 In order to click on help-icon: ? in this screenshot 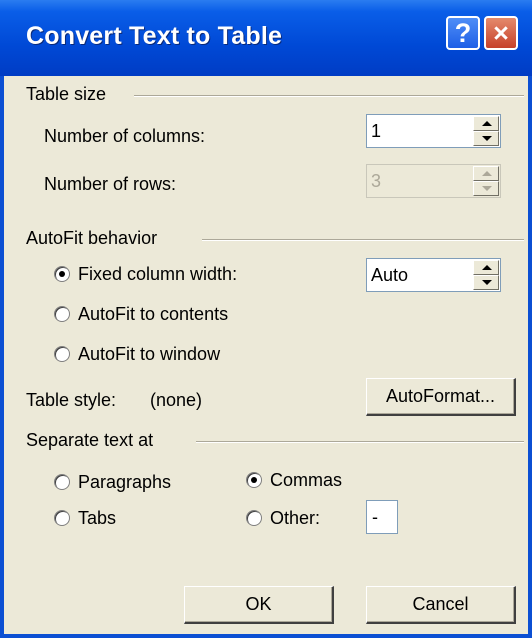, I will do `click(463, 33)`.